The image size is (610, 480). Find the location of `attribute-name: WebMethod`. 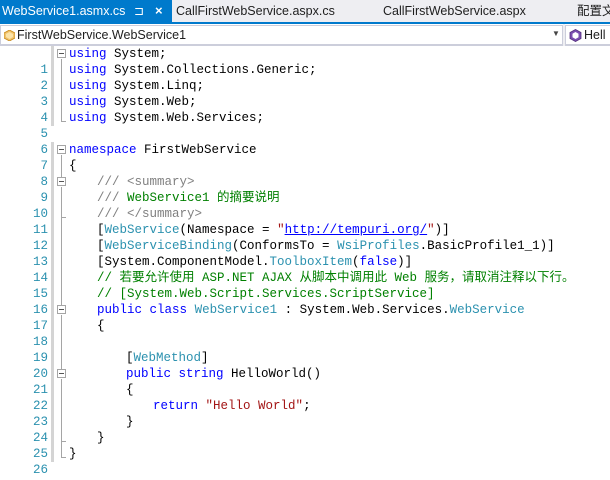

attribute-name: WebMethod is located at coordinates (167, 358).